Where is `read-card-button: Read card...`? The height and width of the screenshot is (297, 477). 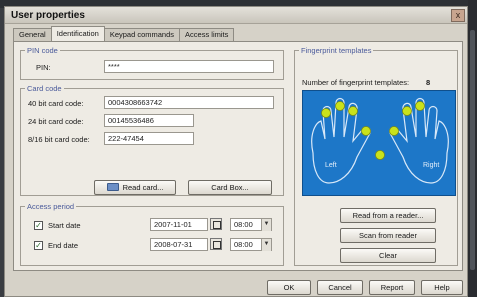
read-card-button: Read card... is located at coordinates (135, 187).